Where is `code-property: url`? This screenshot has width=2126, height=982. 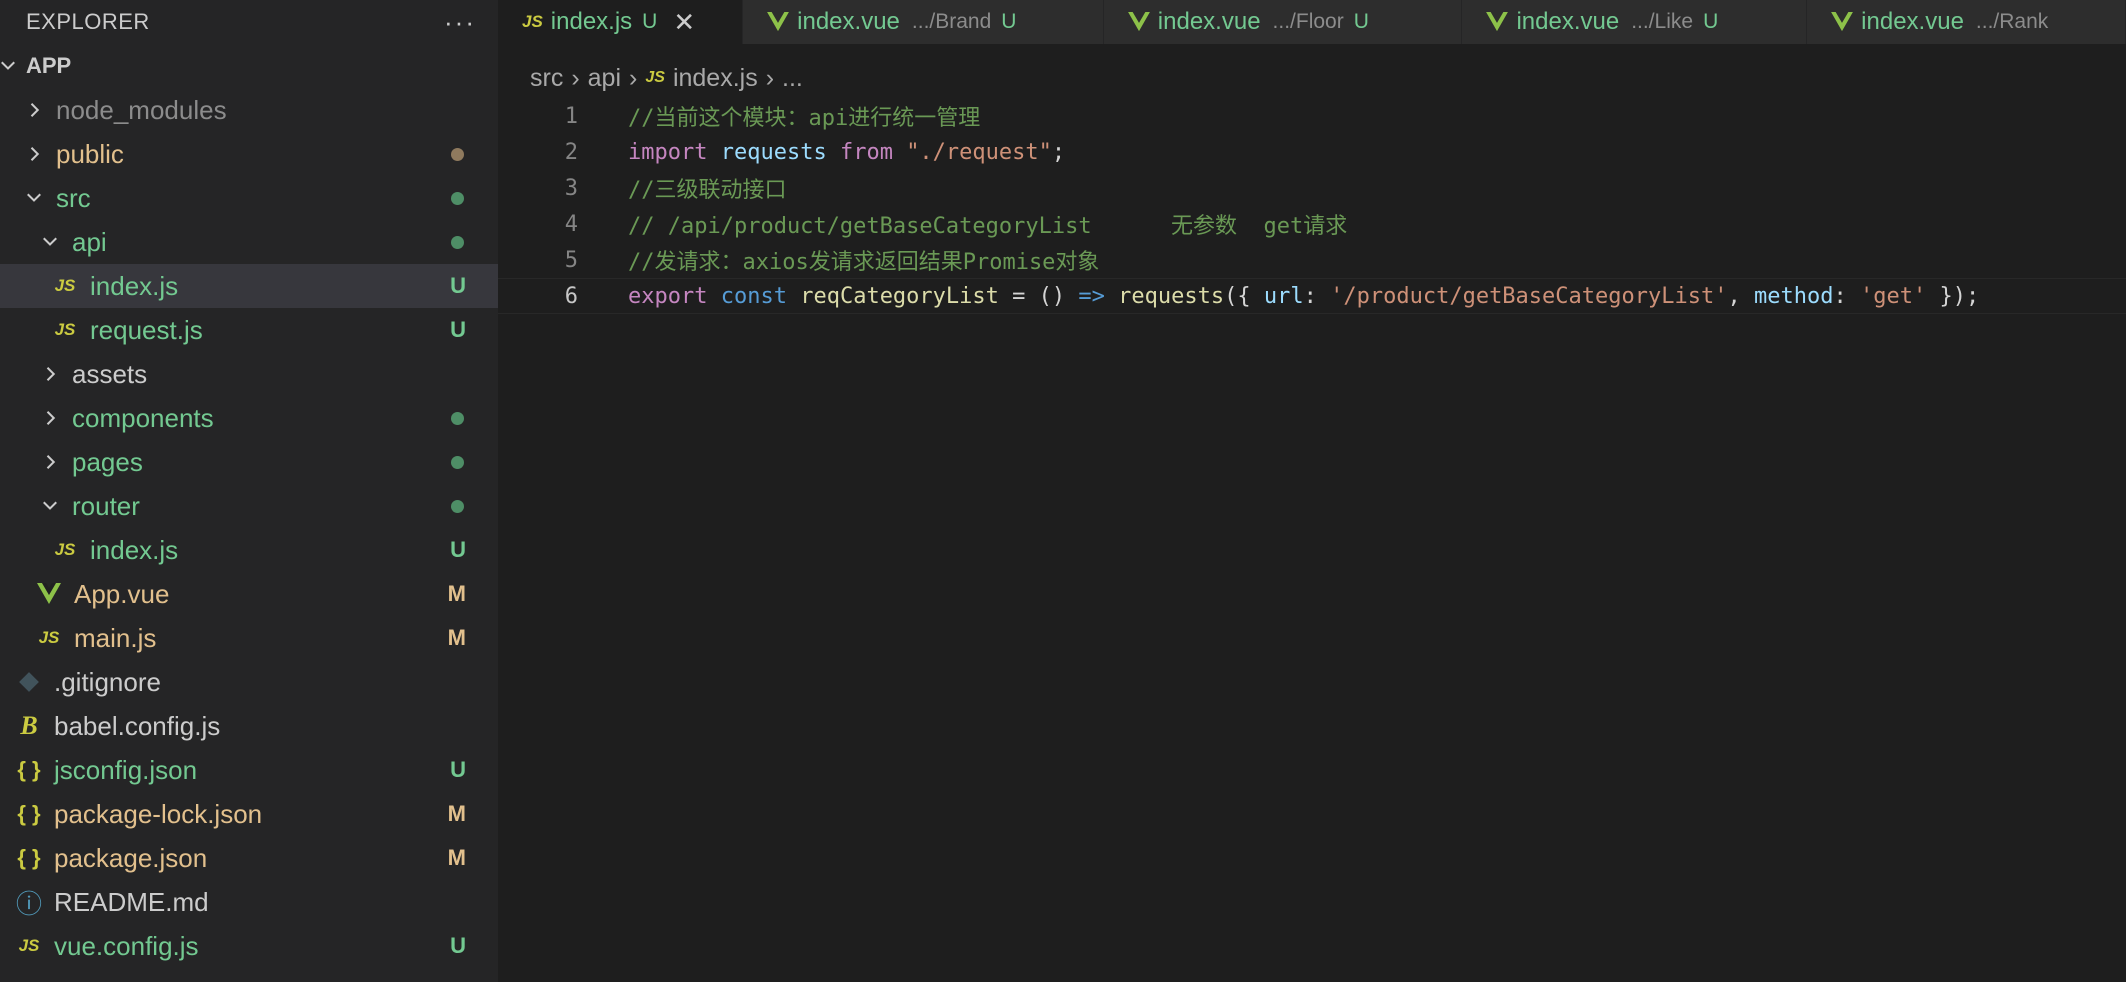 code-property: url is located at coordinates (1283, 296).